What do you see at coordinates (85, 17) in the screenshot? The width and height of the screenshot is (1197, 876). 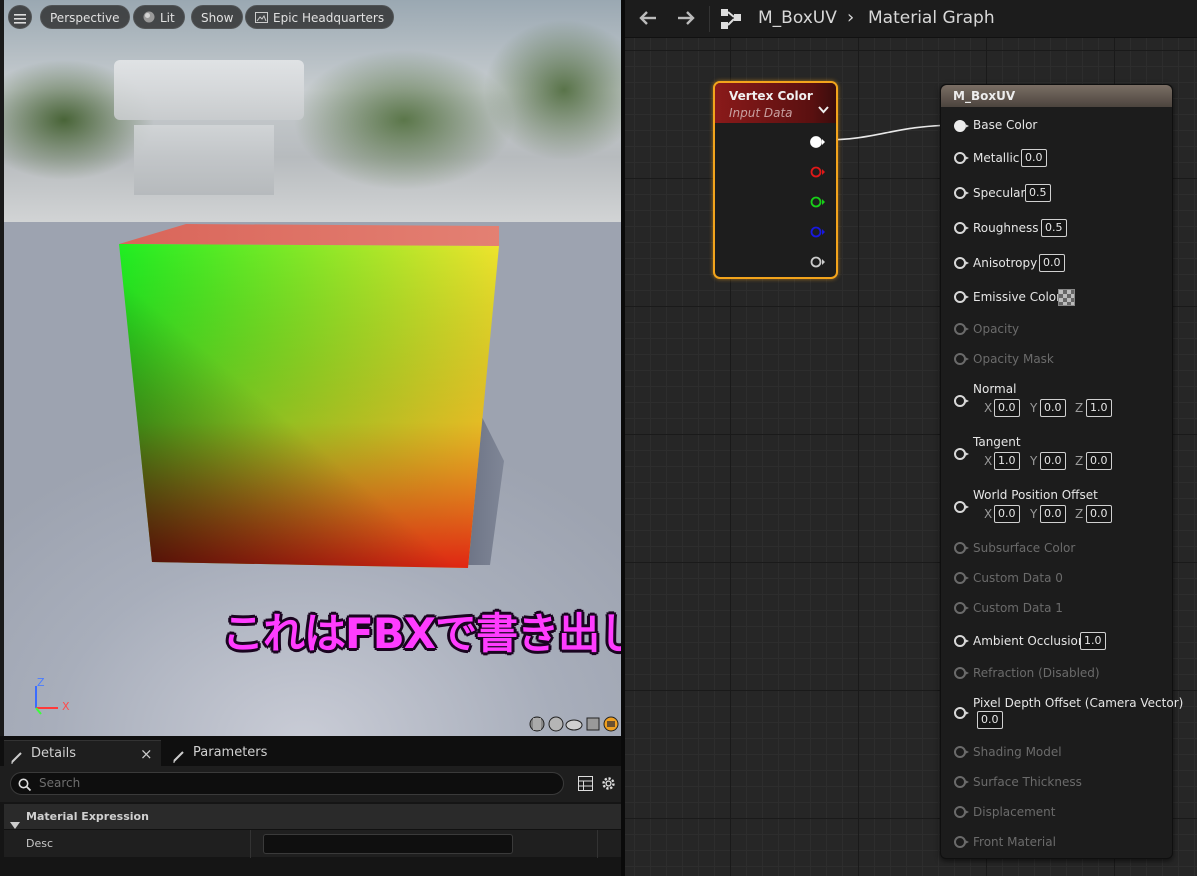 I see `perspective-button: Perspective` at bounding box center [85, 17].